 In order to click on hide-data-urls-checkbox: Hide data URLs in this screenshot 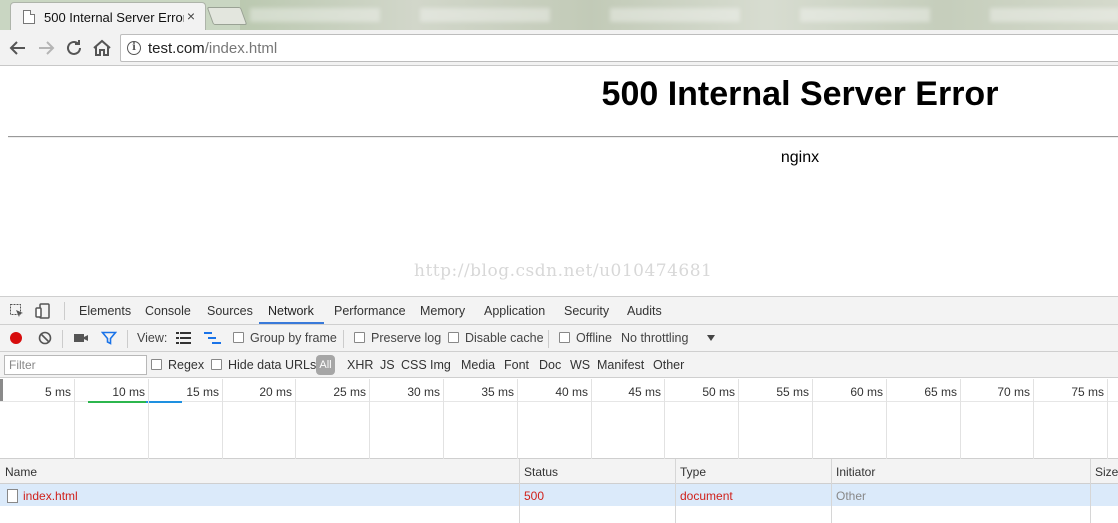, I will do `click(263, 365)`.